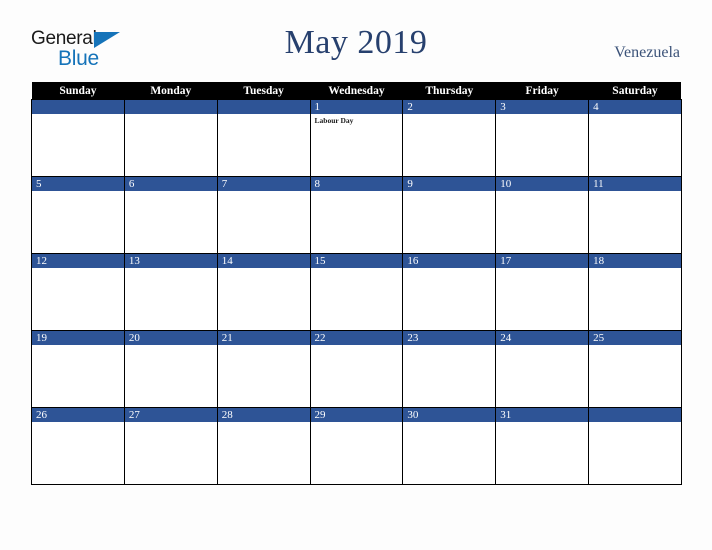  I want to click on calendar-week-row: 12 13 14 15 16 17 18, so click(356, 292).